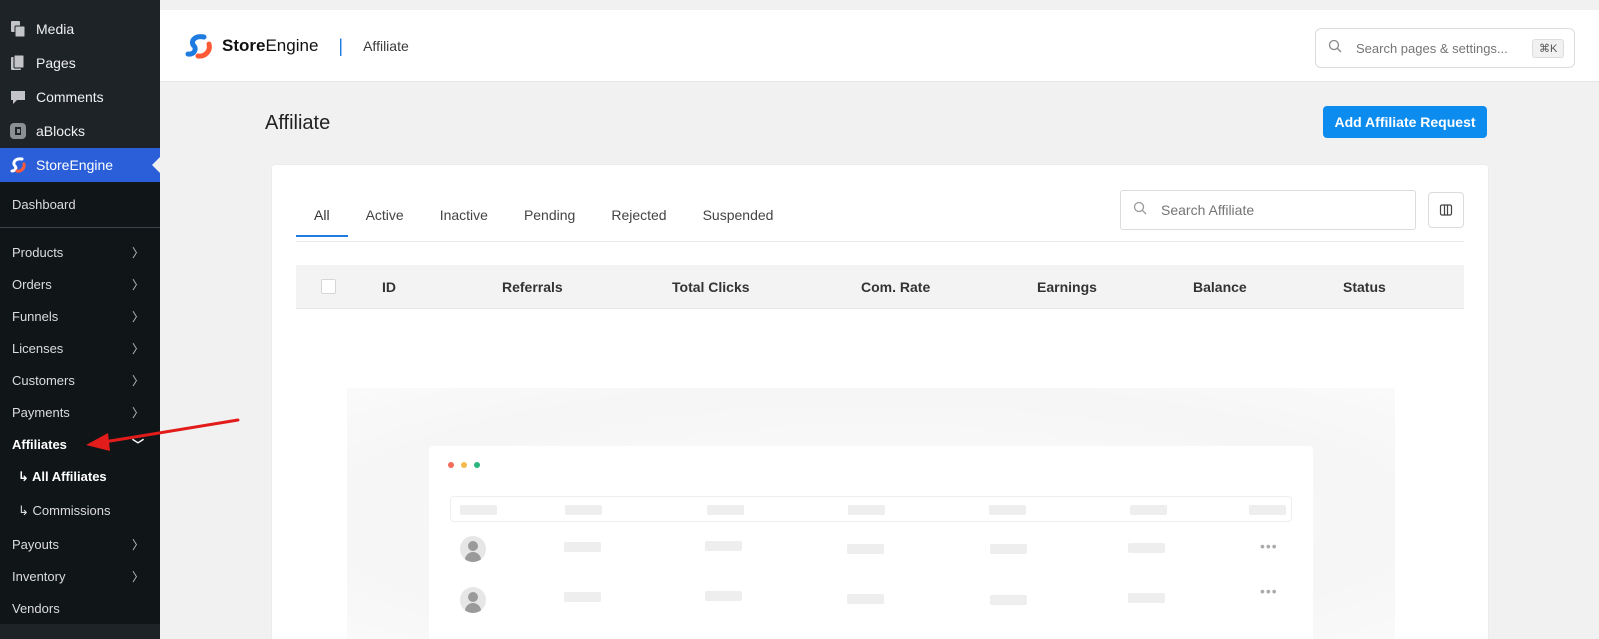 The width and height of the screenshot is (1599, 639). What do you see at coordinates (879, 41) in the screenshot?
I see `plugin-header: StoreEngine | Affiliate ⌘K` at bounding box center [879, 41].